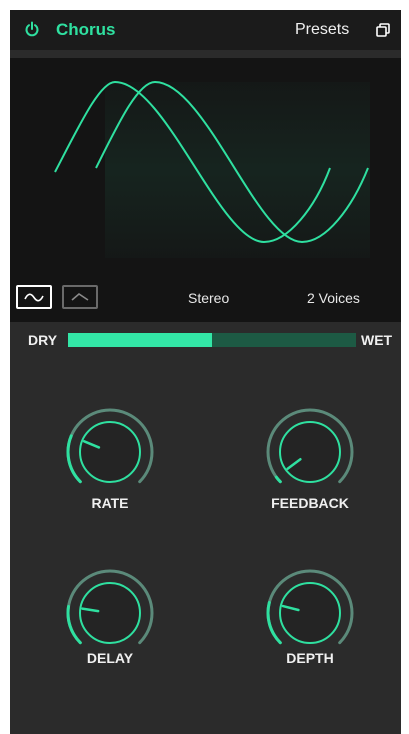  I want to click on depth-knob, so click(310, 613).